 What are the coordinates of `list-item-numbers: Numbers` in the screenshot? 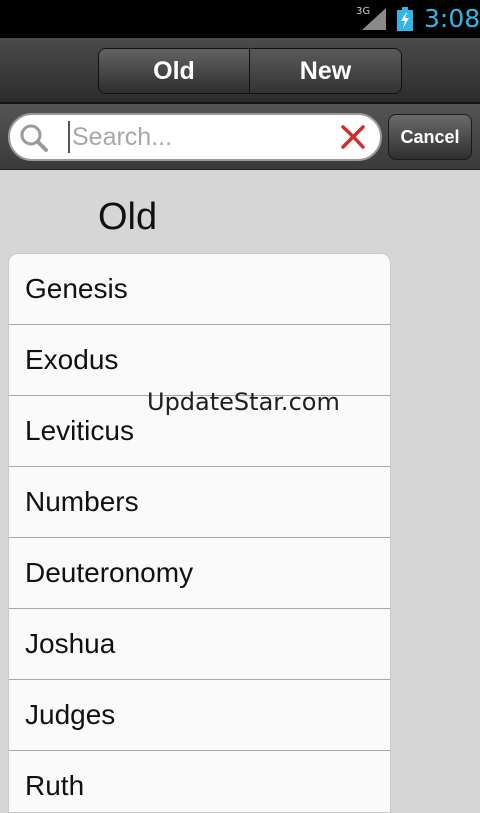 It's located at (199, 502).